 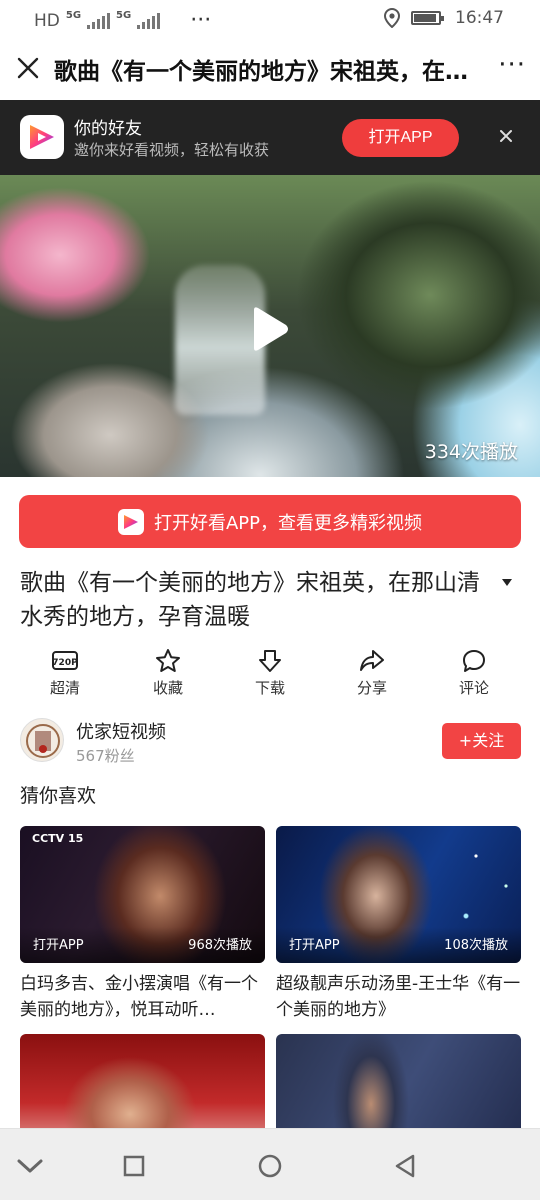 I want to click on comment-icon, so click(x=474, y=661).